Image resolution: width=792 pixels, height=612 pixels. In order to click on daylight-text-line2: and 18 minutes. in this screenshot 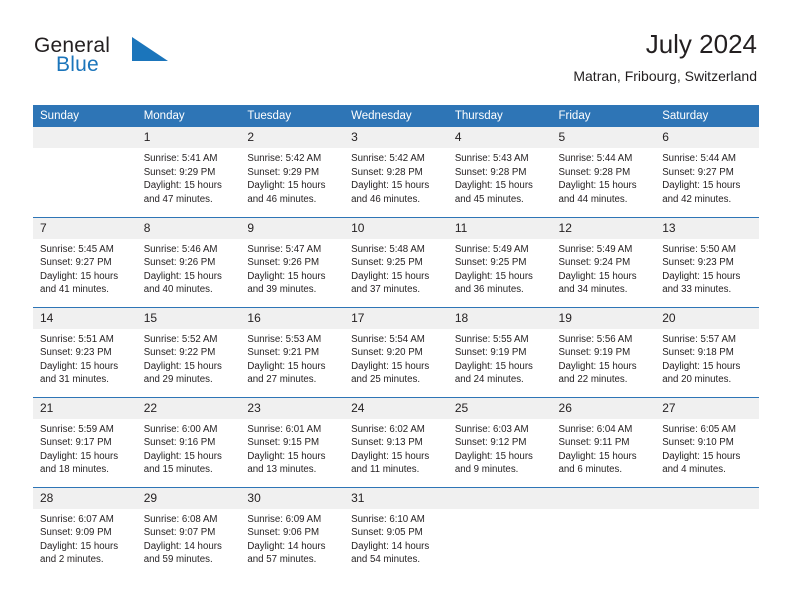, I will do `click(74, 470)`.